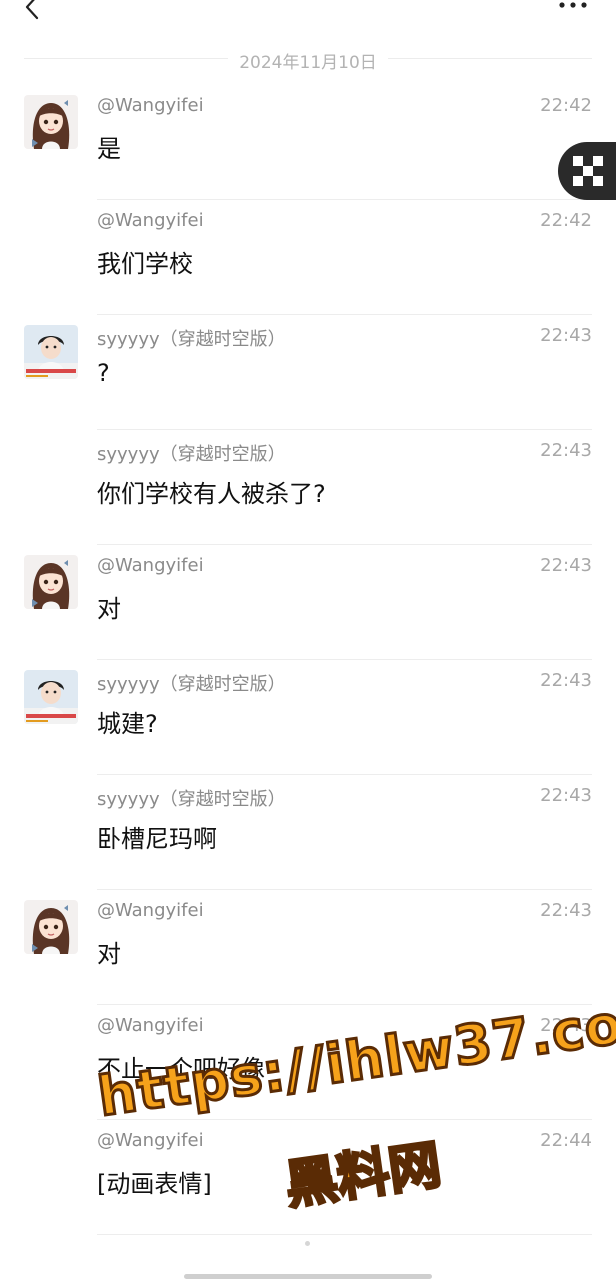 Image resolution: width=616 pixels, height=1280 pixels. Describe the element at coordinates (154, 1181) in the screenshot. I see `message-text: [动画表情]` at that location.